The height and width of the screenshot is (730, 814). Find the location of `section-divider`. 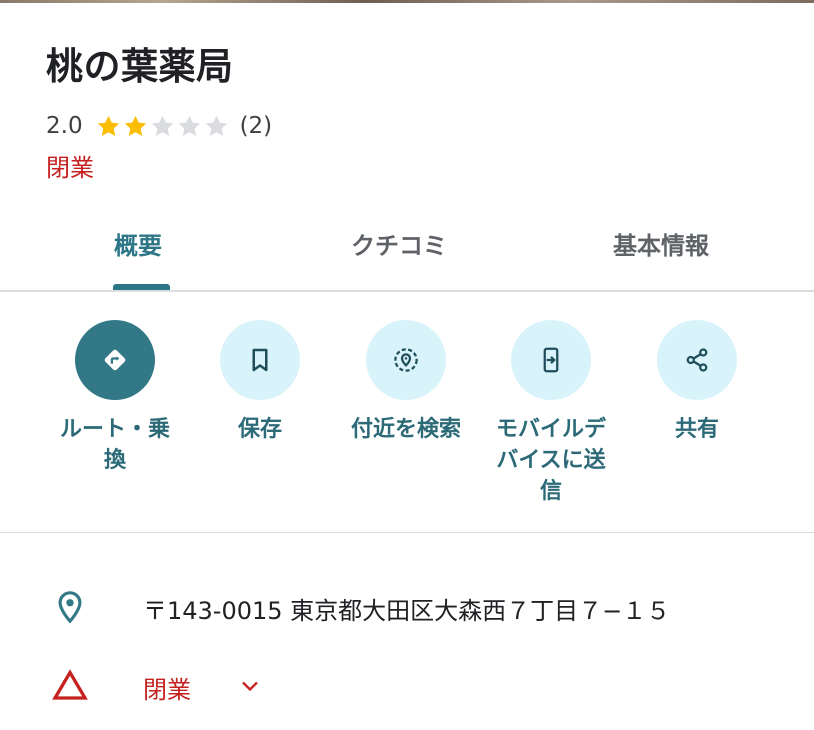

section-divider is located at coordinates (407, 532).